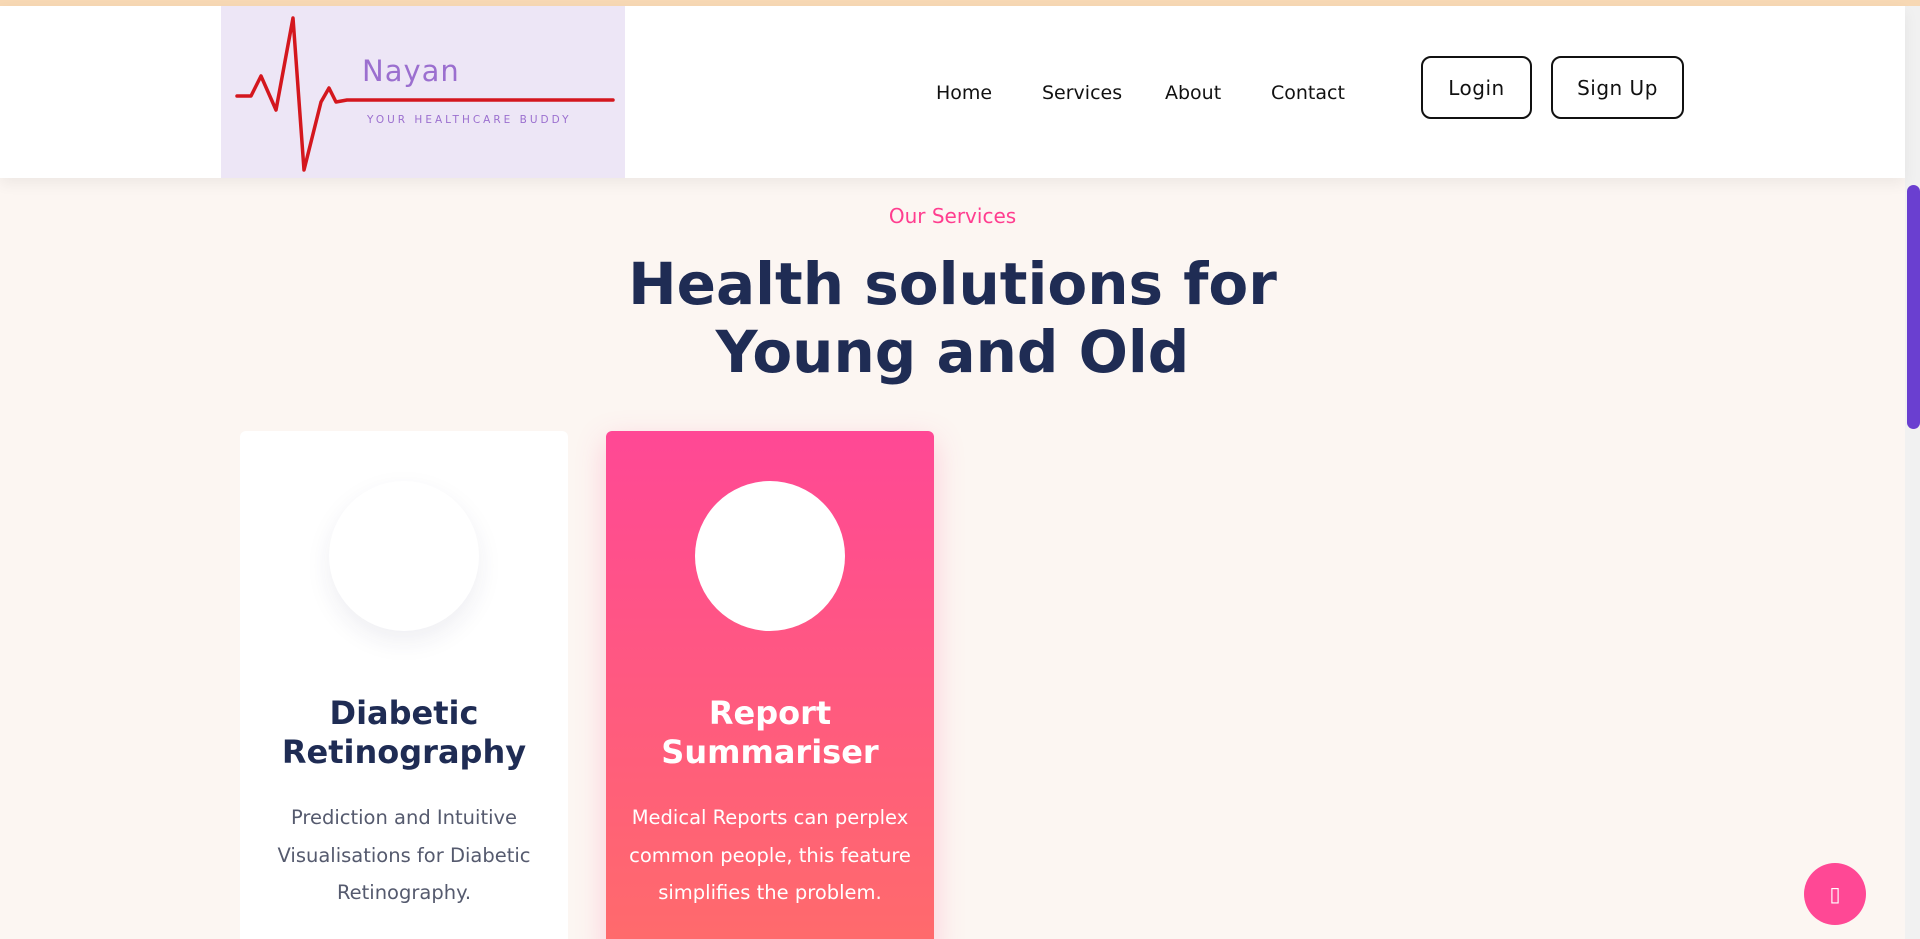  I want to click on logo-name: Nayan, so click(411, 71).